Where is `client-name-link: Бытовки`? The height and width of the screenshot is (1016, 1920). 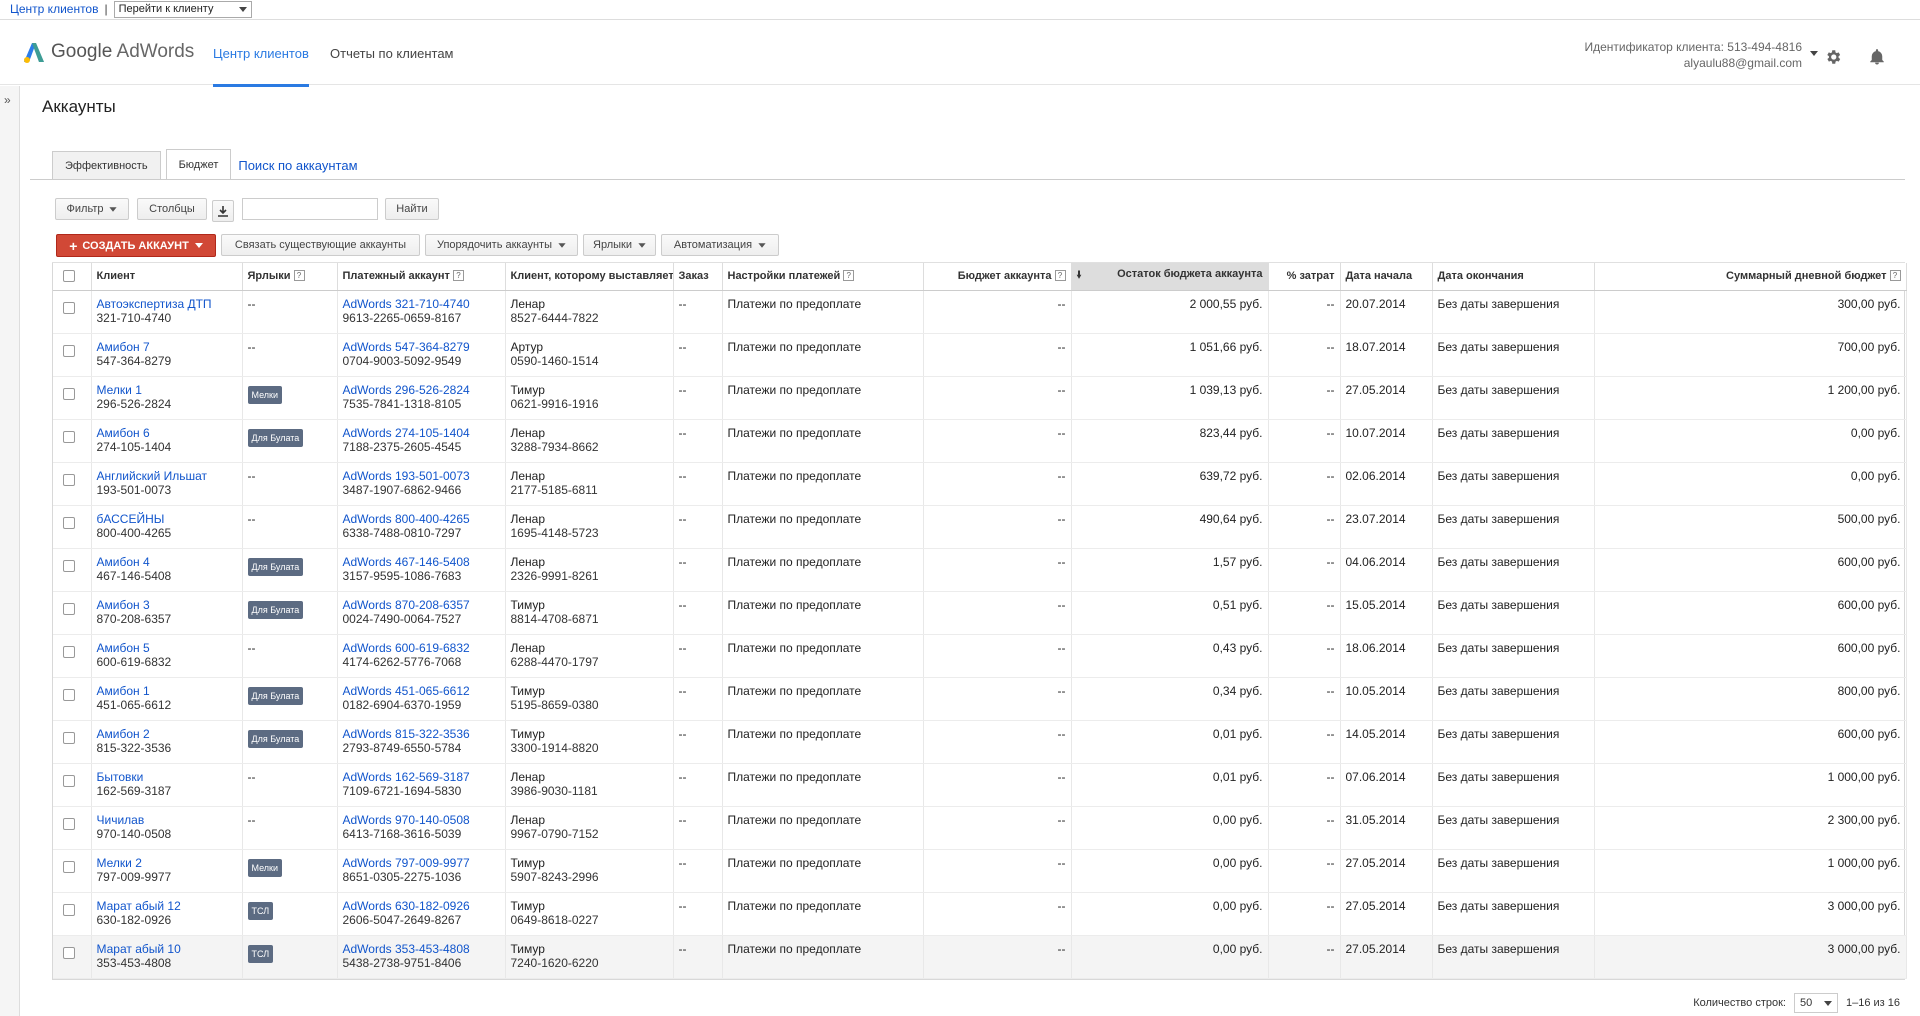
client-name-link: Бытовки is located at coordinates (120, 777).